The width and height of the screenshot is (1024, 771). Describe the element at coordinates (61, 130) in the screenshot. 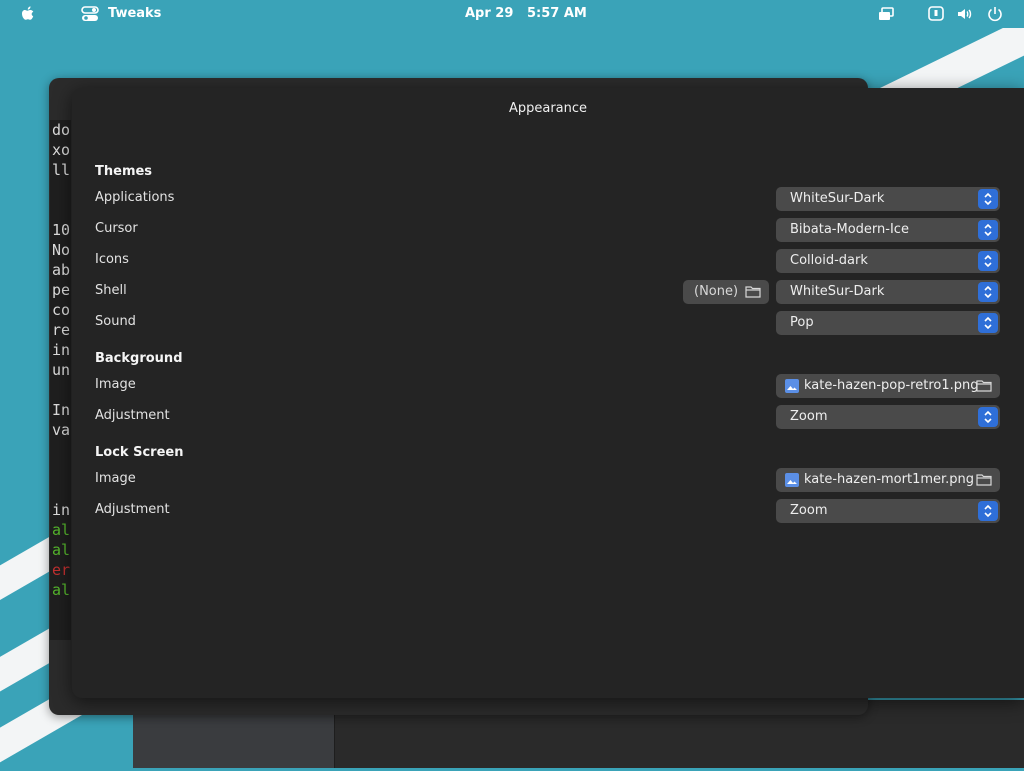

I see `terminal-line: do` at that location.